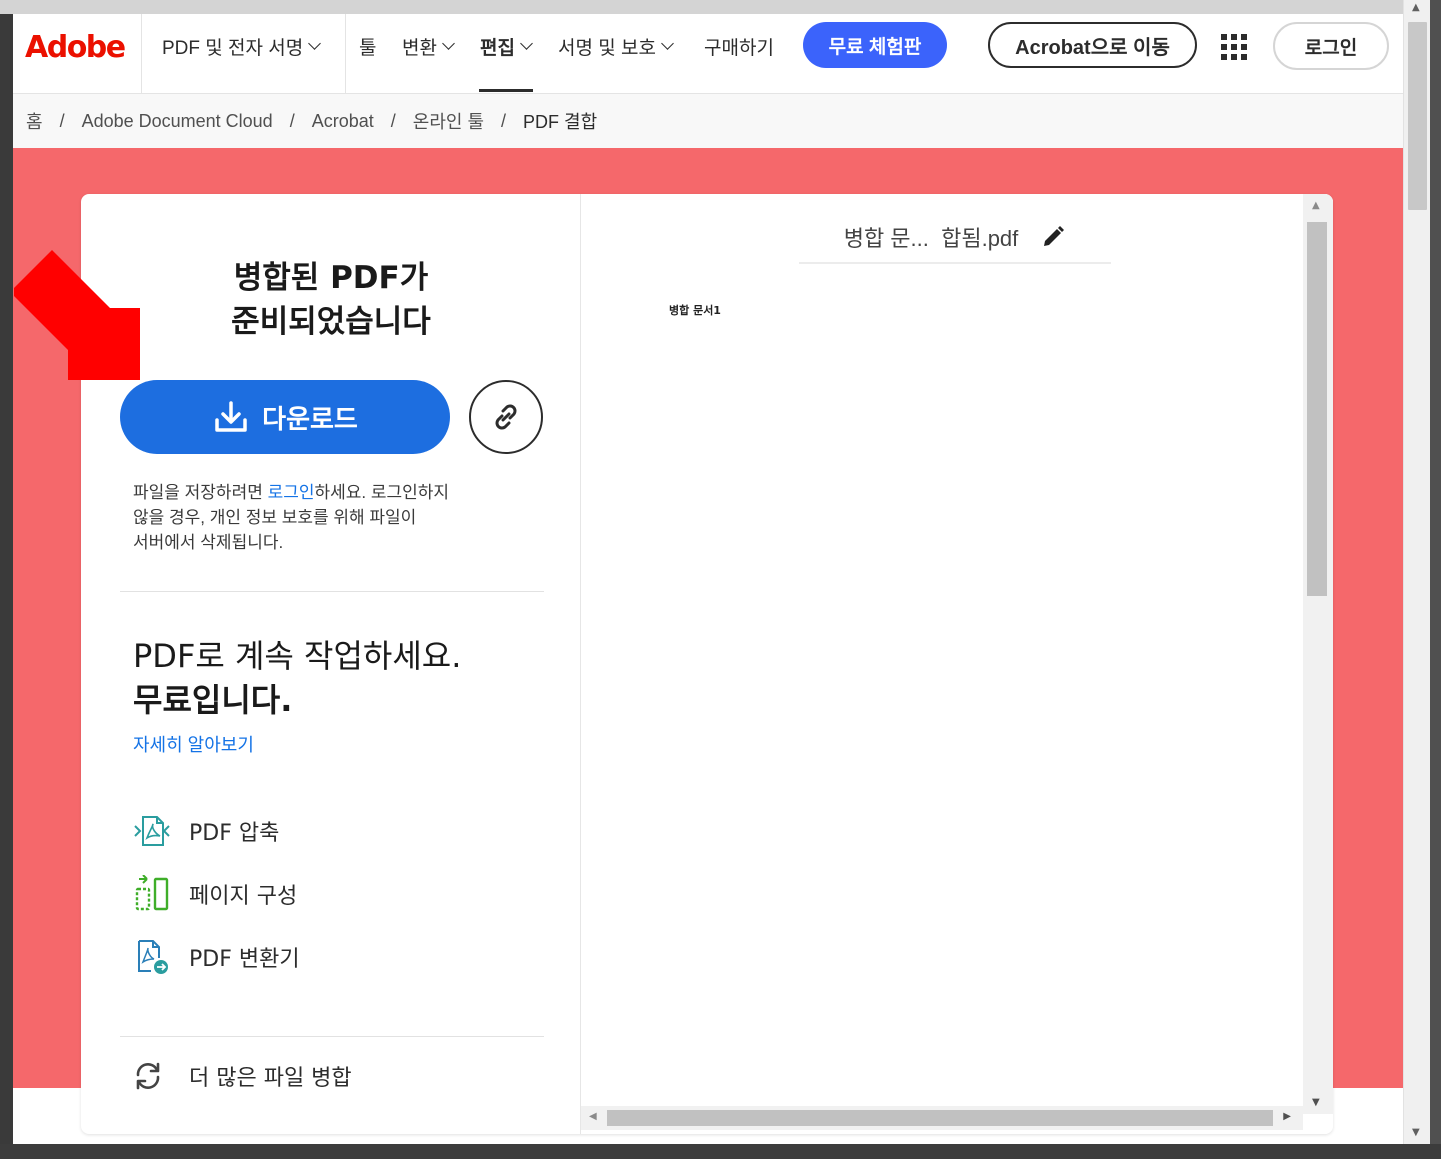  What do you see at coordinates (231, 416) in the screenshot?
I see `download-icon` at bounding box center [231, 416].